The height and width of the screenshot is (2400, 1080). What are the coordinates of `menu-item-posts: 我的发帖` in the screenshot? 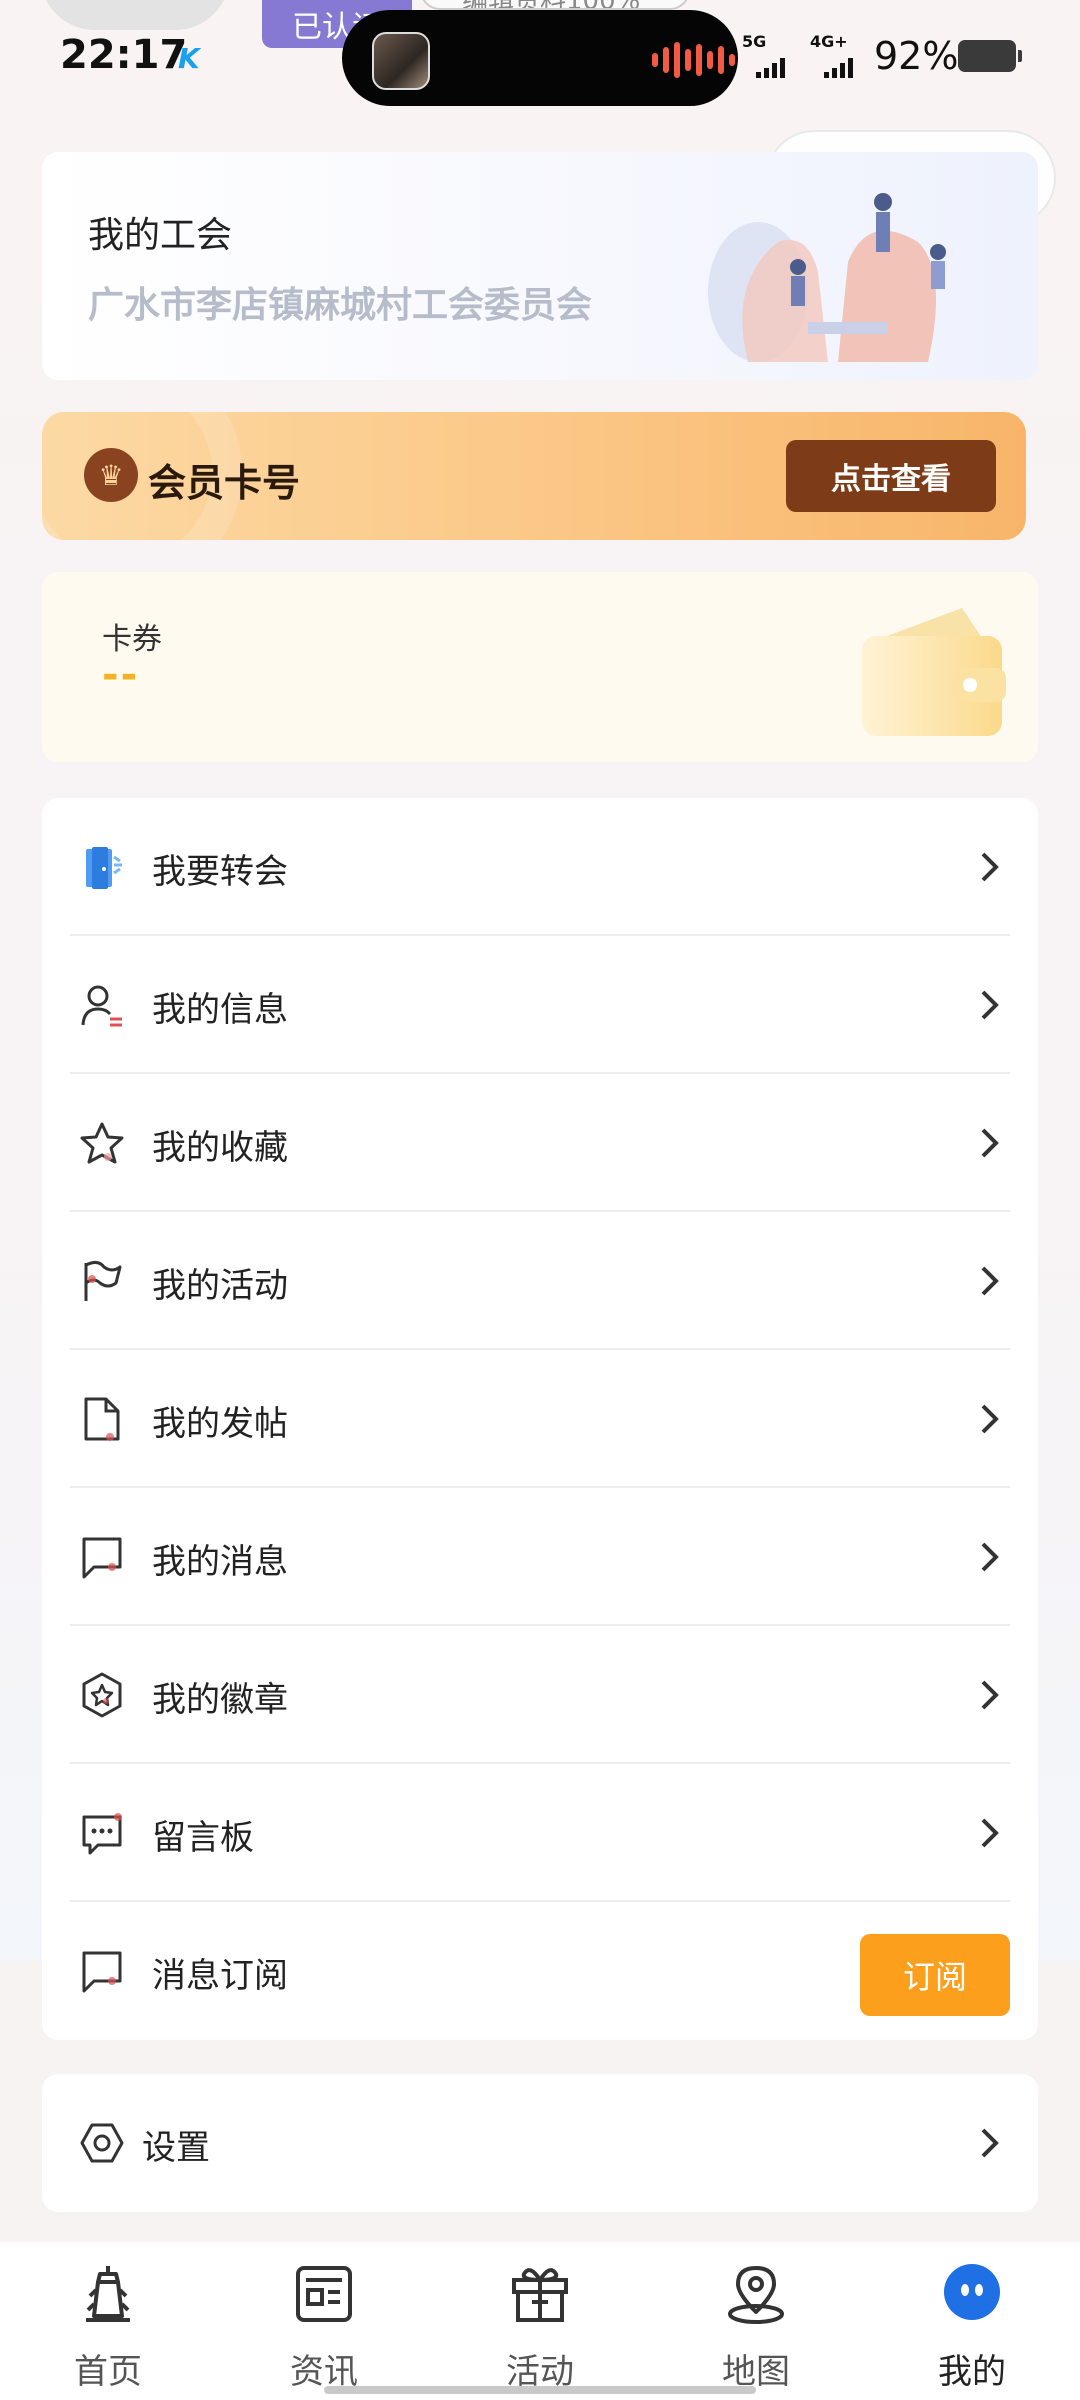 It's located at (540, 1419).